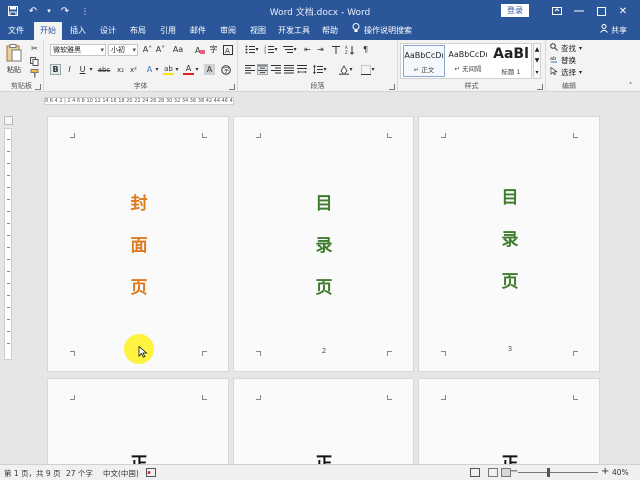 Image resolution: width=640 pixels, height=480 pixels. I want to click on highlight-dropdown-icon: ▾, so click(177, 69).